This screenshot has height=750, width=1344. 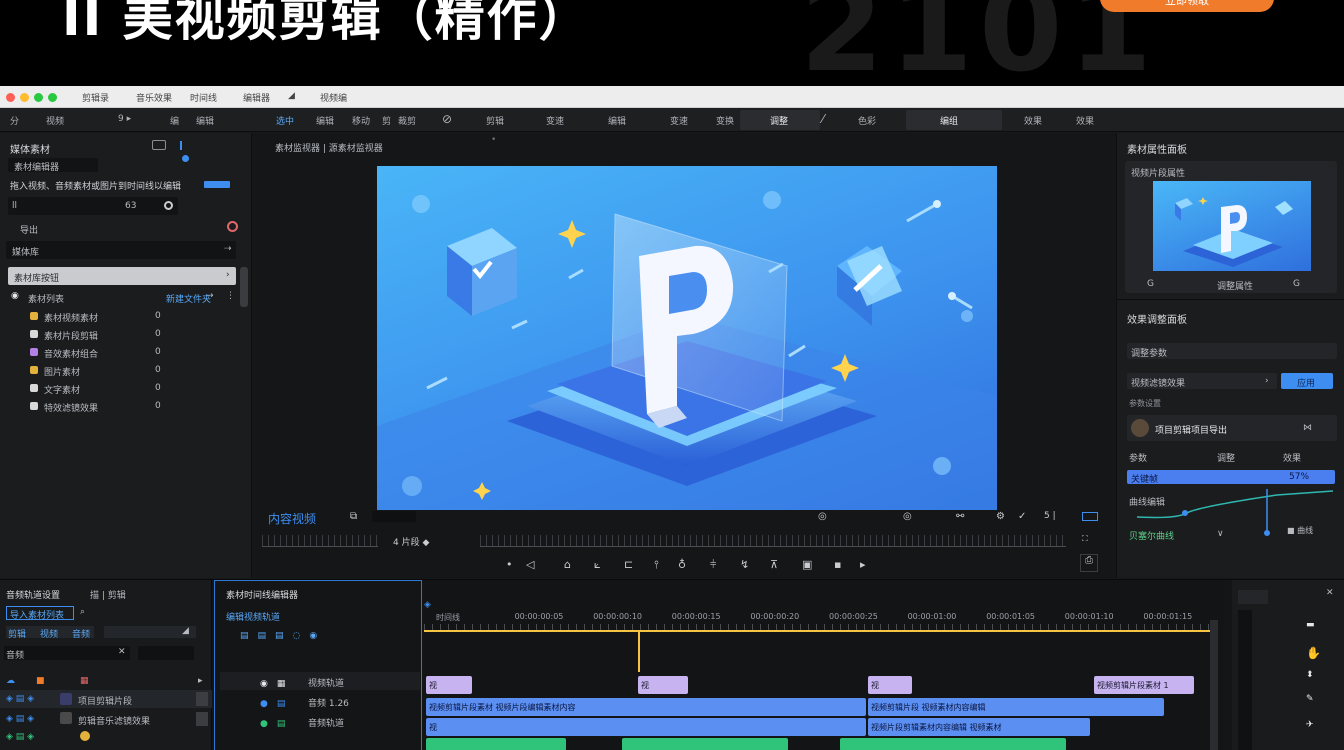 What do you see at coordinates (93, 206) in the screenshot?
I see `value-input` at bounding box center [93, 206].